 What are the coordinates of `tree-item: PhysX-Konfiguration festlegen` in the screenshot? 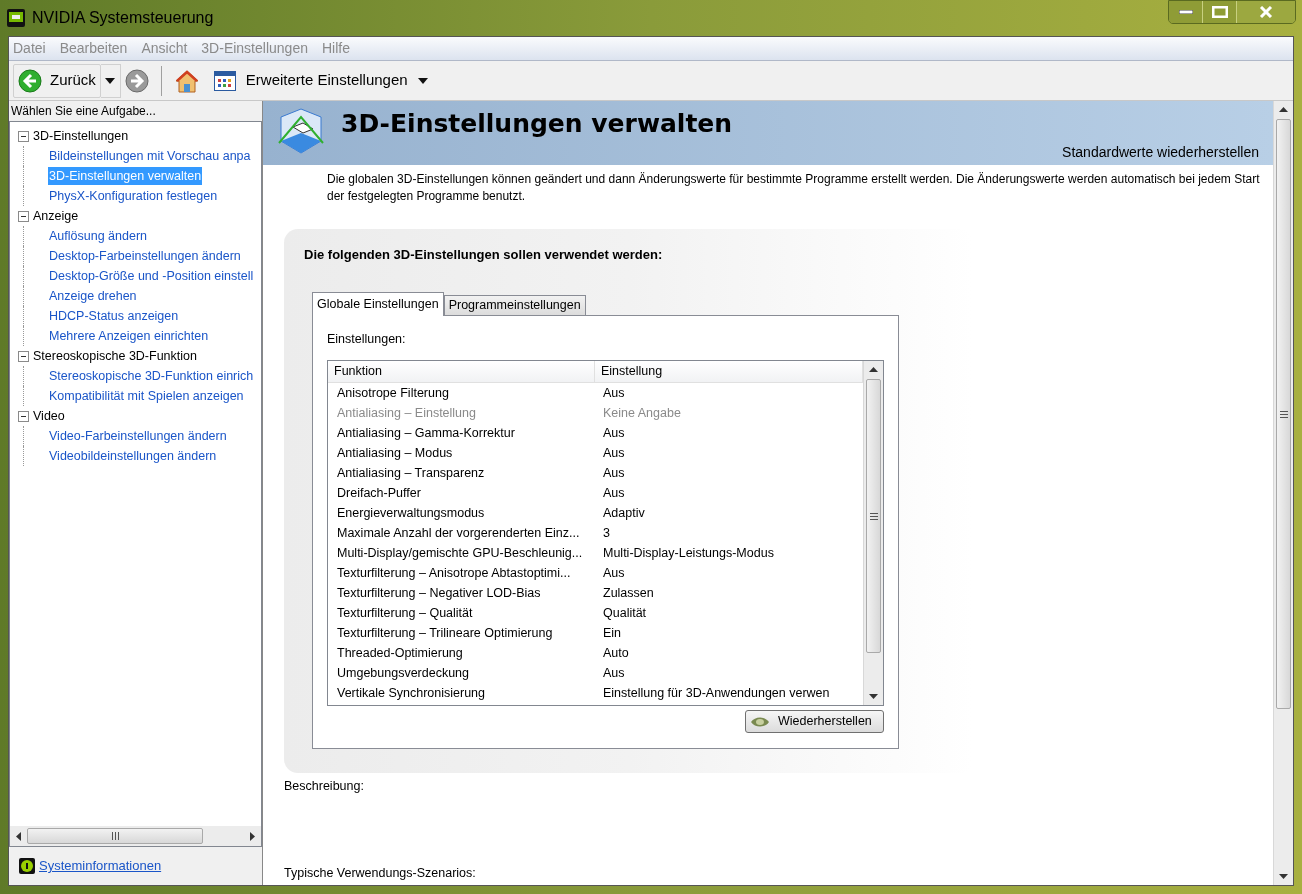 It's located at (133, 196).